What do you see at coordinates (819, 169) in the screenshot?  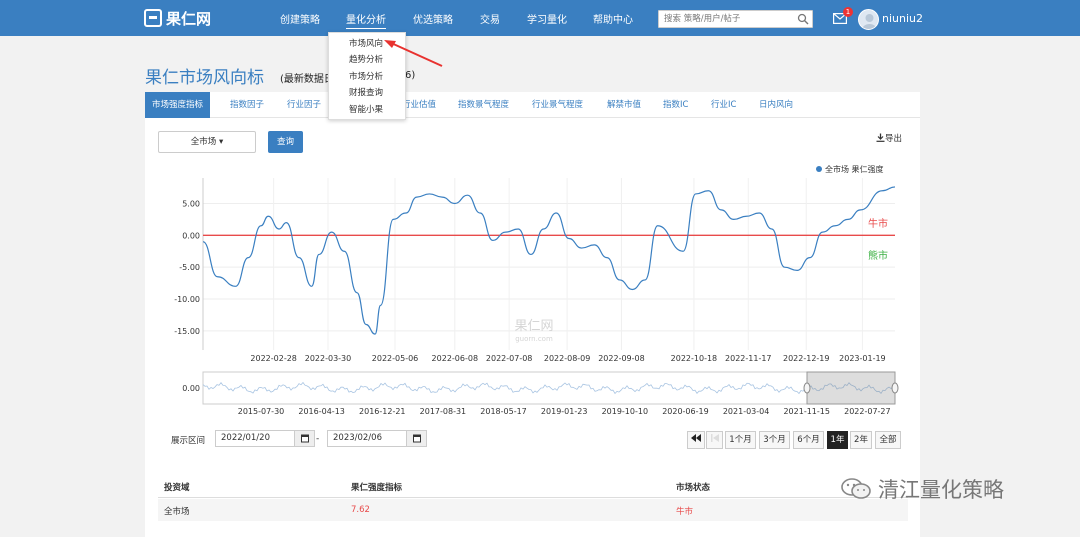 I see `legend-marker` at bounding box center [819, 169].